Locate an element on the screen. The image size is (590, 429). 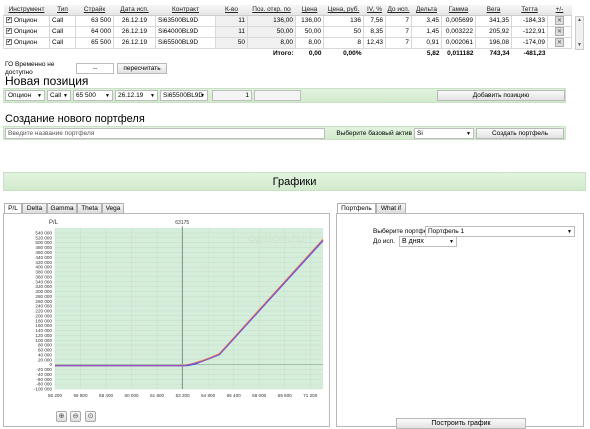
build-chart-button: Построить график is located at coordinates (461, 423).